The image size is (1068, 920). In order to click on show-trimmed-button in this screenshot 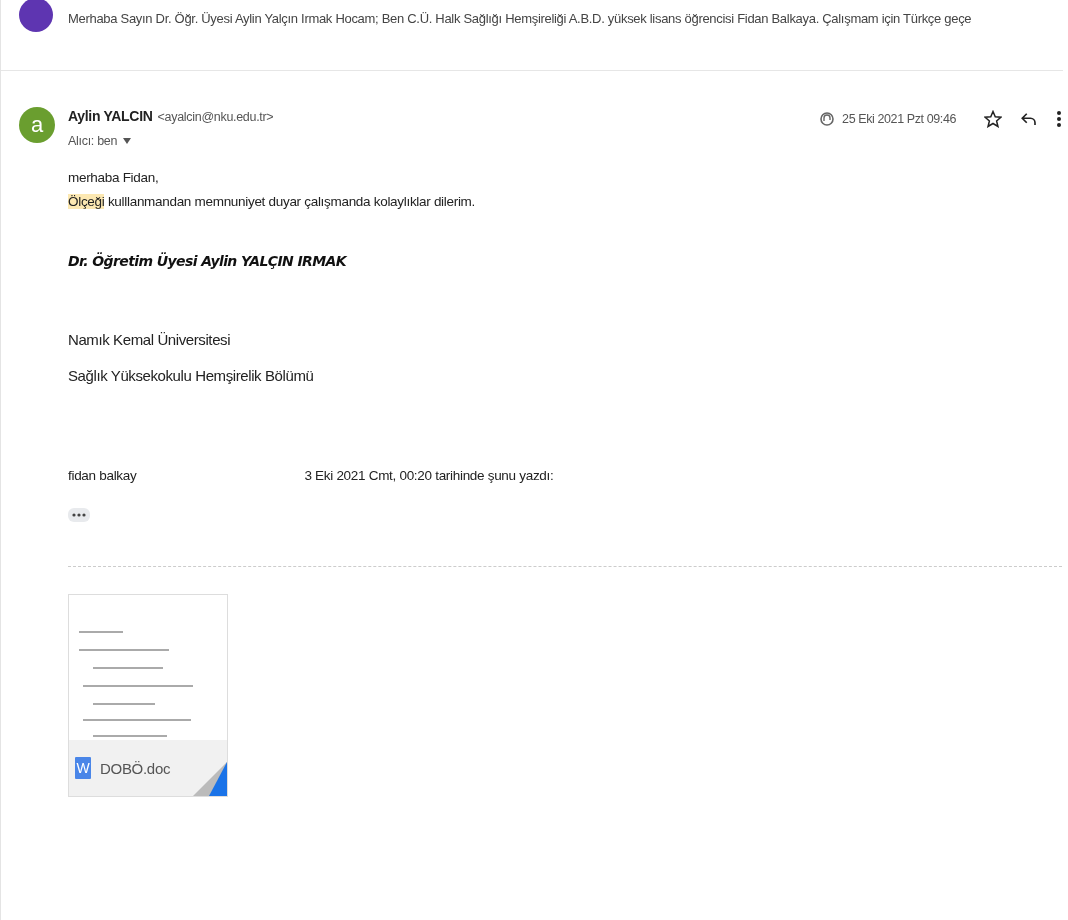, I will do `click(79, 515)`.